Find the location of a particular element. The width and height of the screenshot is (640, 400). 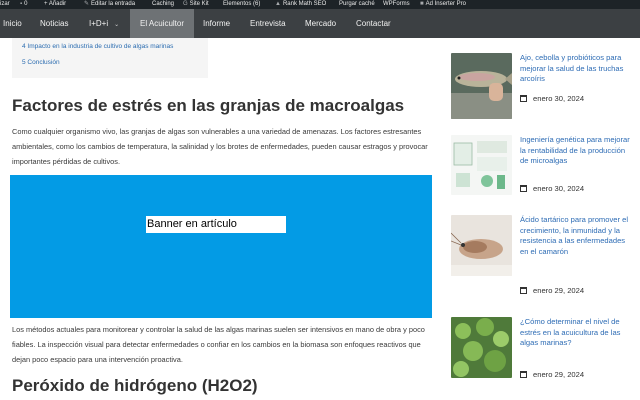

admin-bar-new: + Añadir is located at coordinates (55, 4).